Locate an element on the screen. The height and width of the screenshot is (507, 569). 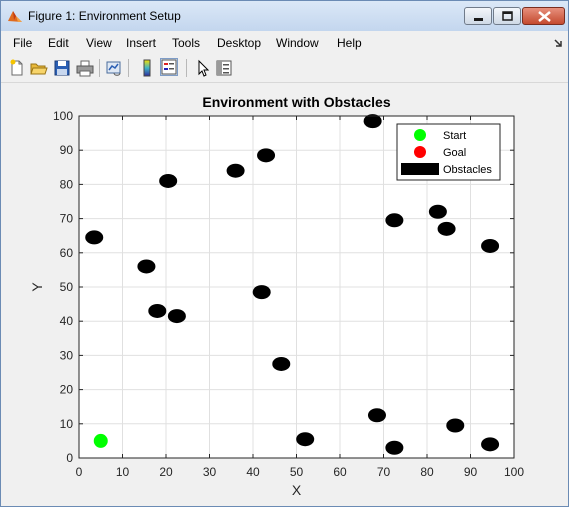
insert-legend-icon is located at coordinates (169, 67).